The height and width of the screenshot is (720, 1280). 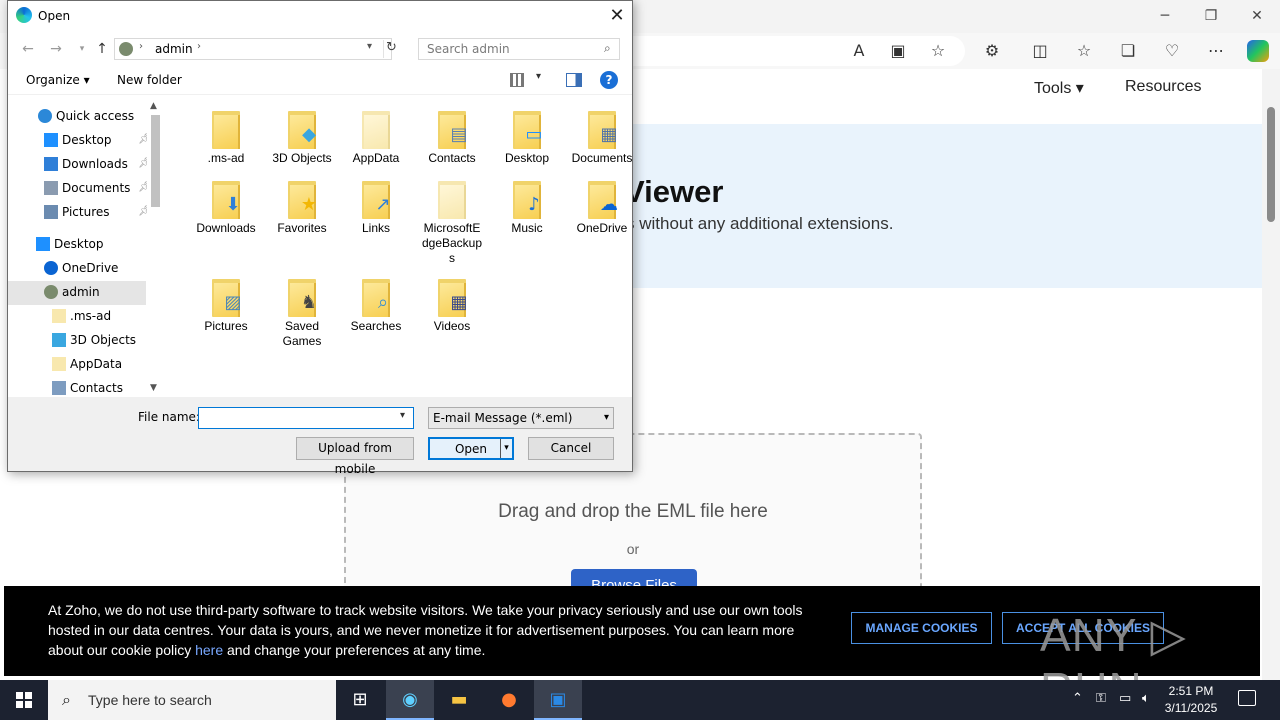 What do you see at coordinates (302, 199) in the screenshot?
I see `folder-icon: ★` at bounding box center [302, 199].